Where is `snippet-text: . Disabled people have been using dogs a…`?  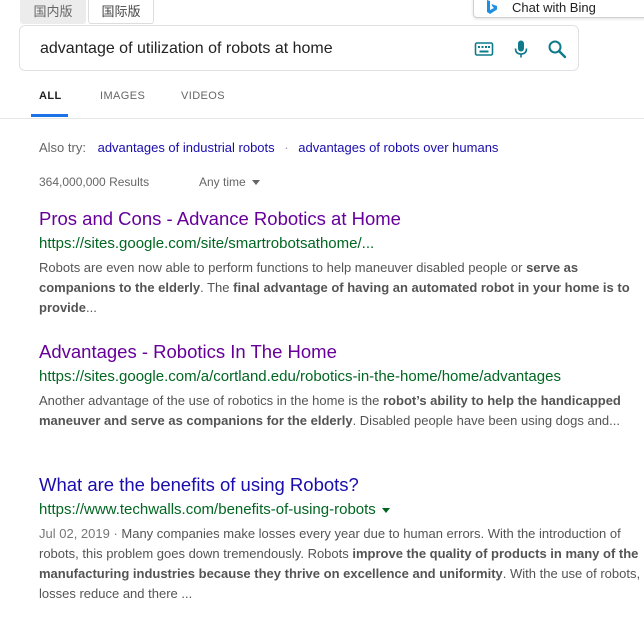
snippet-text: . Disabled people have been using dogs a… is located at coordinates (486, 420).